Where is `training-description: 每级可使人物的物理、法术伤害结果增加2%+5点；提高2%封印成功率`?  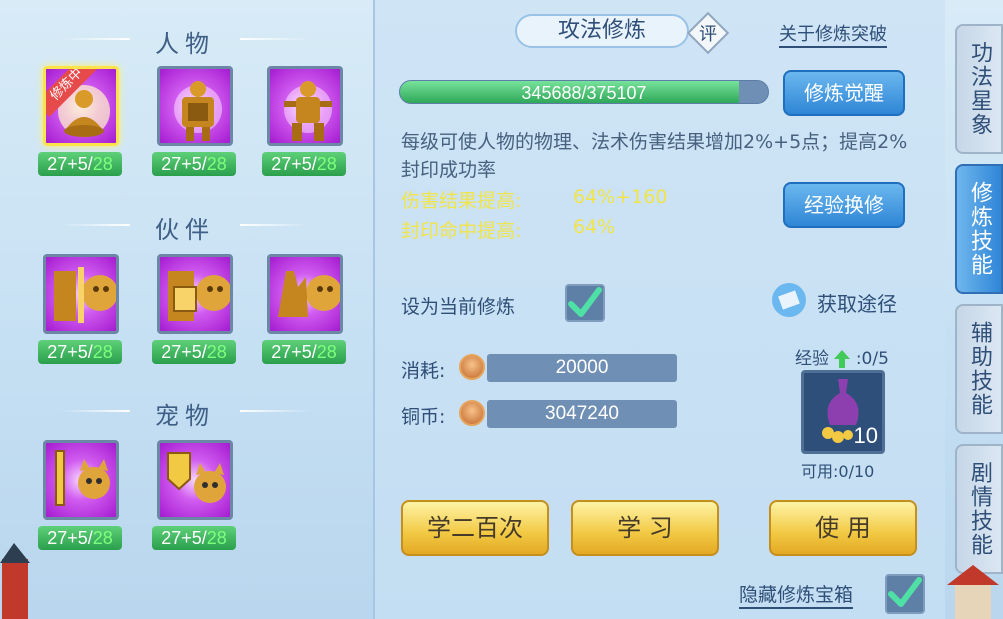
training-description: 每级可使人物的物理、法术伤害结果增加2%+5点；提高2%封印成功率 is located at coordinates (654, 156).